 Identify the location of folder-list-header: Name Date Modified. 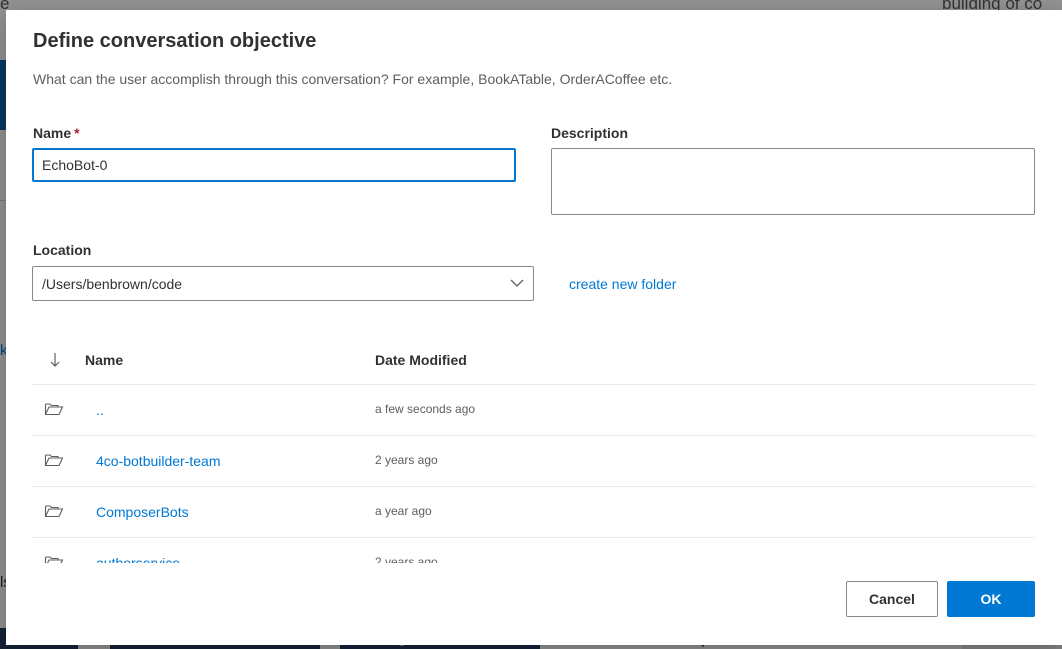
(533, 362).